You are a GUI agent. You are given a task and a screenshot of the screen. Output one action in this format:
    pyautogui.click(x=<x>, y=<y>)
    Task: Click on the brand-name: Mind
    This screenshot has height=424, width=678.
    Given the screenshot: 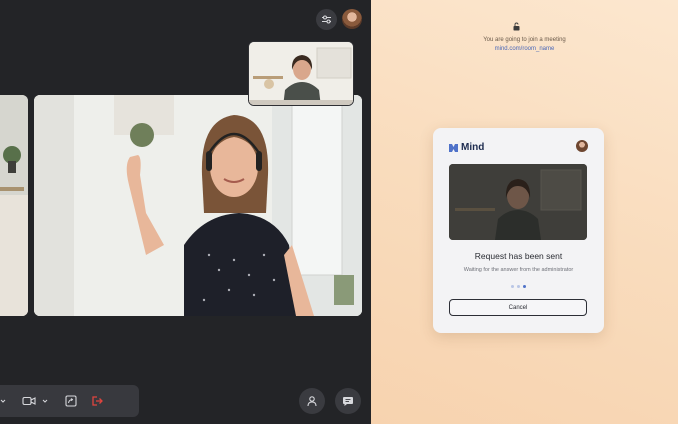 What is the action you would take?
    pyautogui.click(x=473, y=147)
    